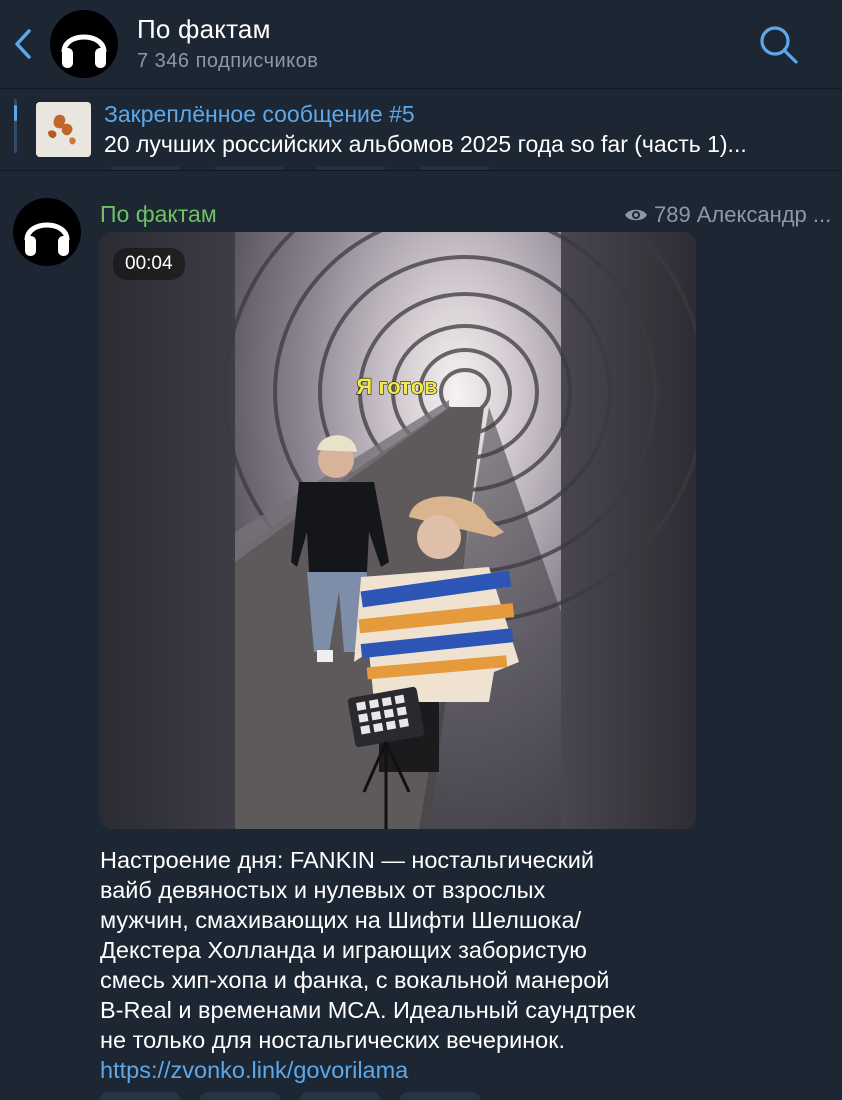  I want to click on post-text-line: мужчин, смахивающих на Шифти Шелшока/, so click(341, 920).